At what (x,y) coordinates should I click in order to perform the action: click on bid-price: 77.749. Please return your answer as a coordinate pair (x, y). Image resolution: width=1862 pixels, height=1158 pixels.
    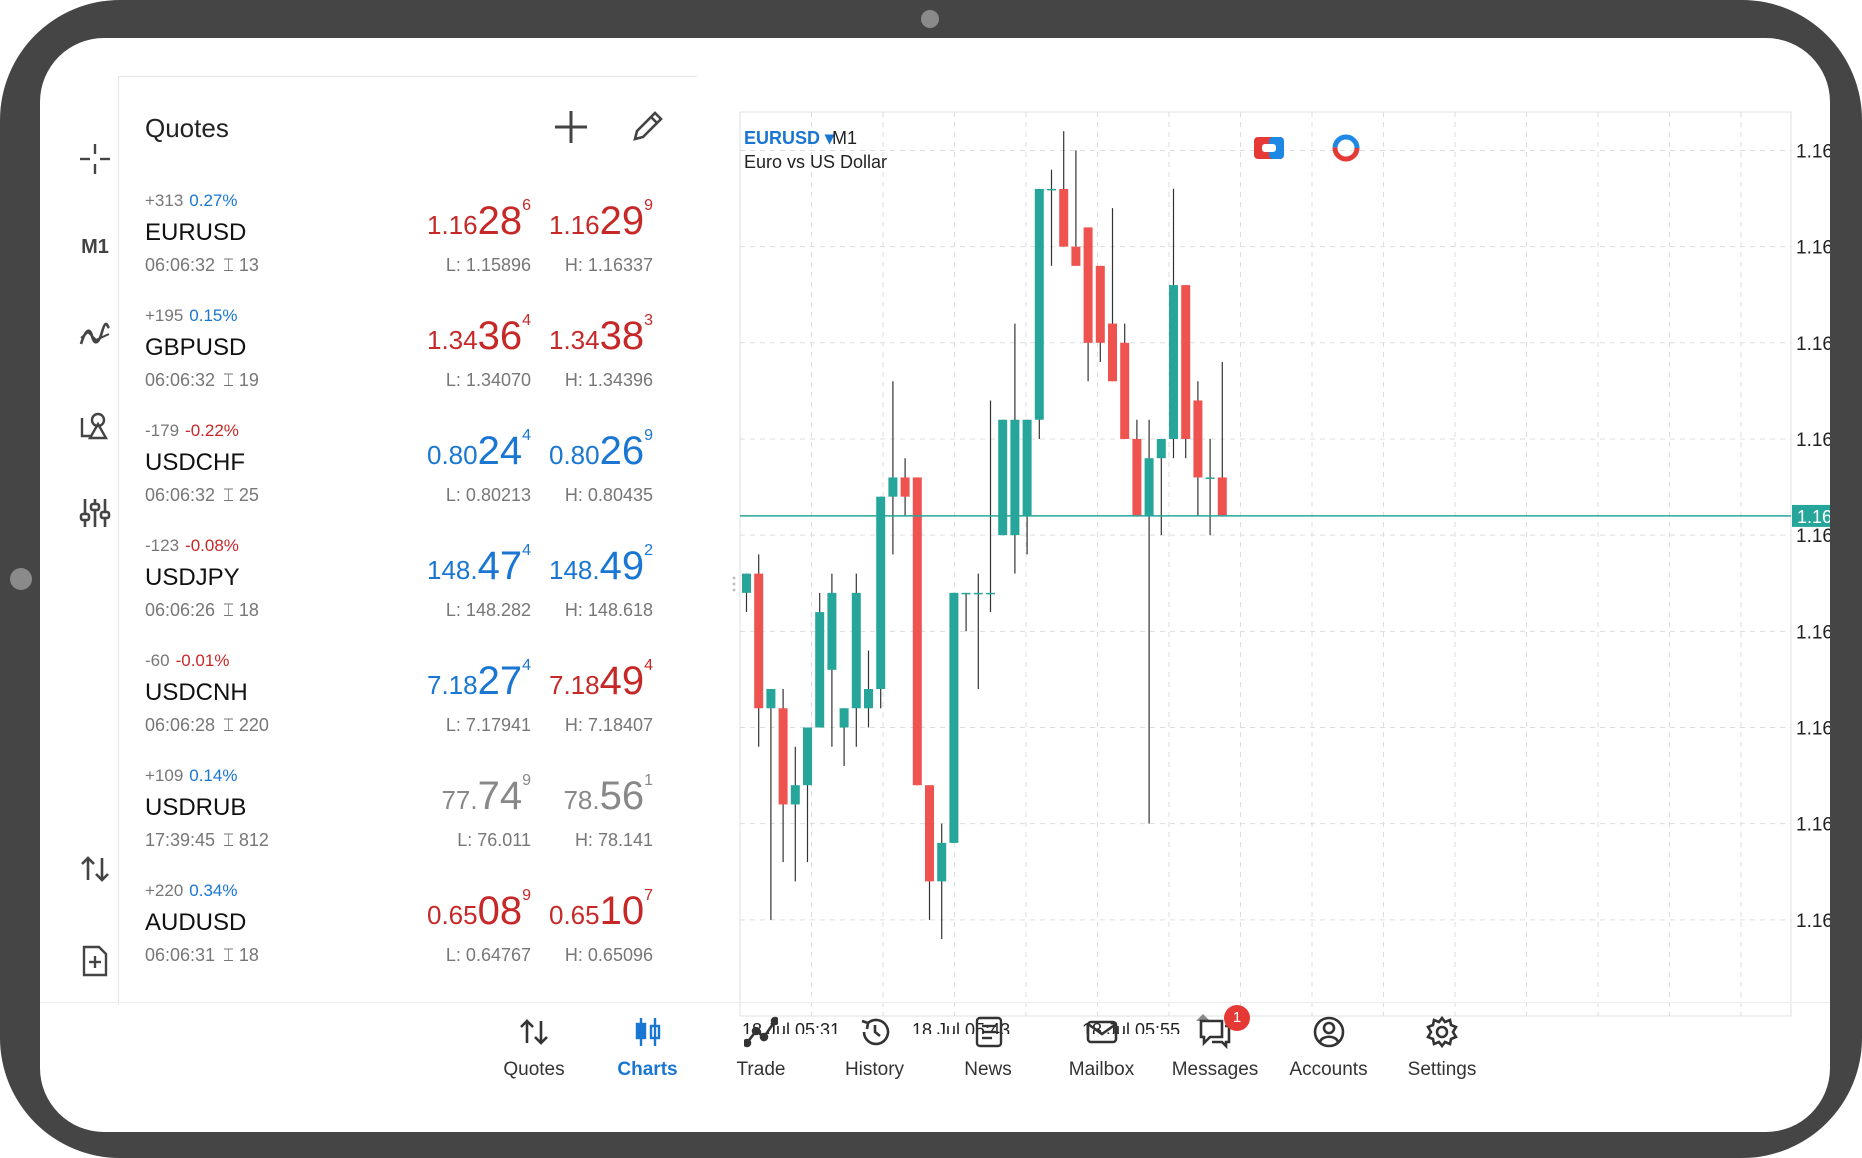
    Looking at the image, I should click on (486, 795).